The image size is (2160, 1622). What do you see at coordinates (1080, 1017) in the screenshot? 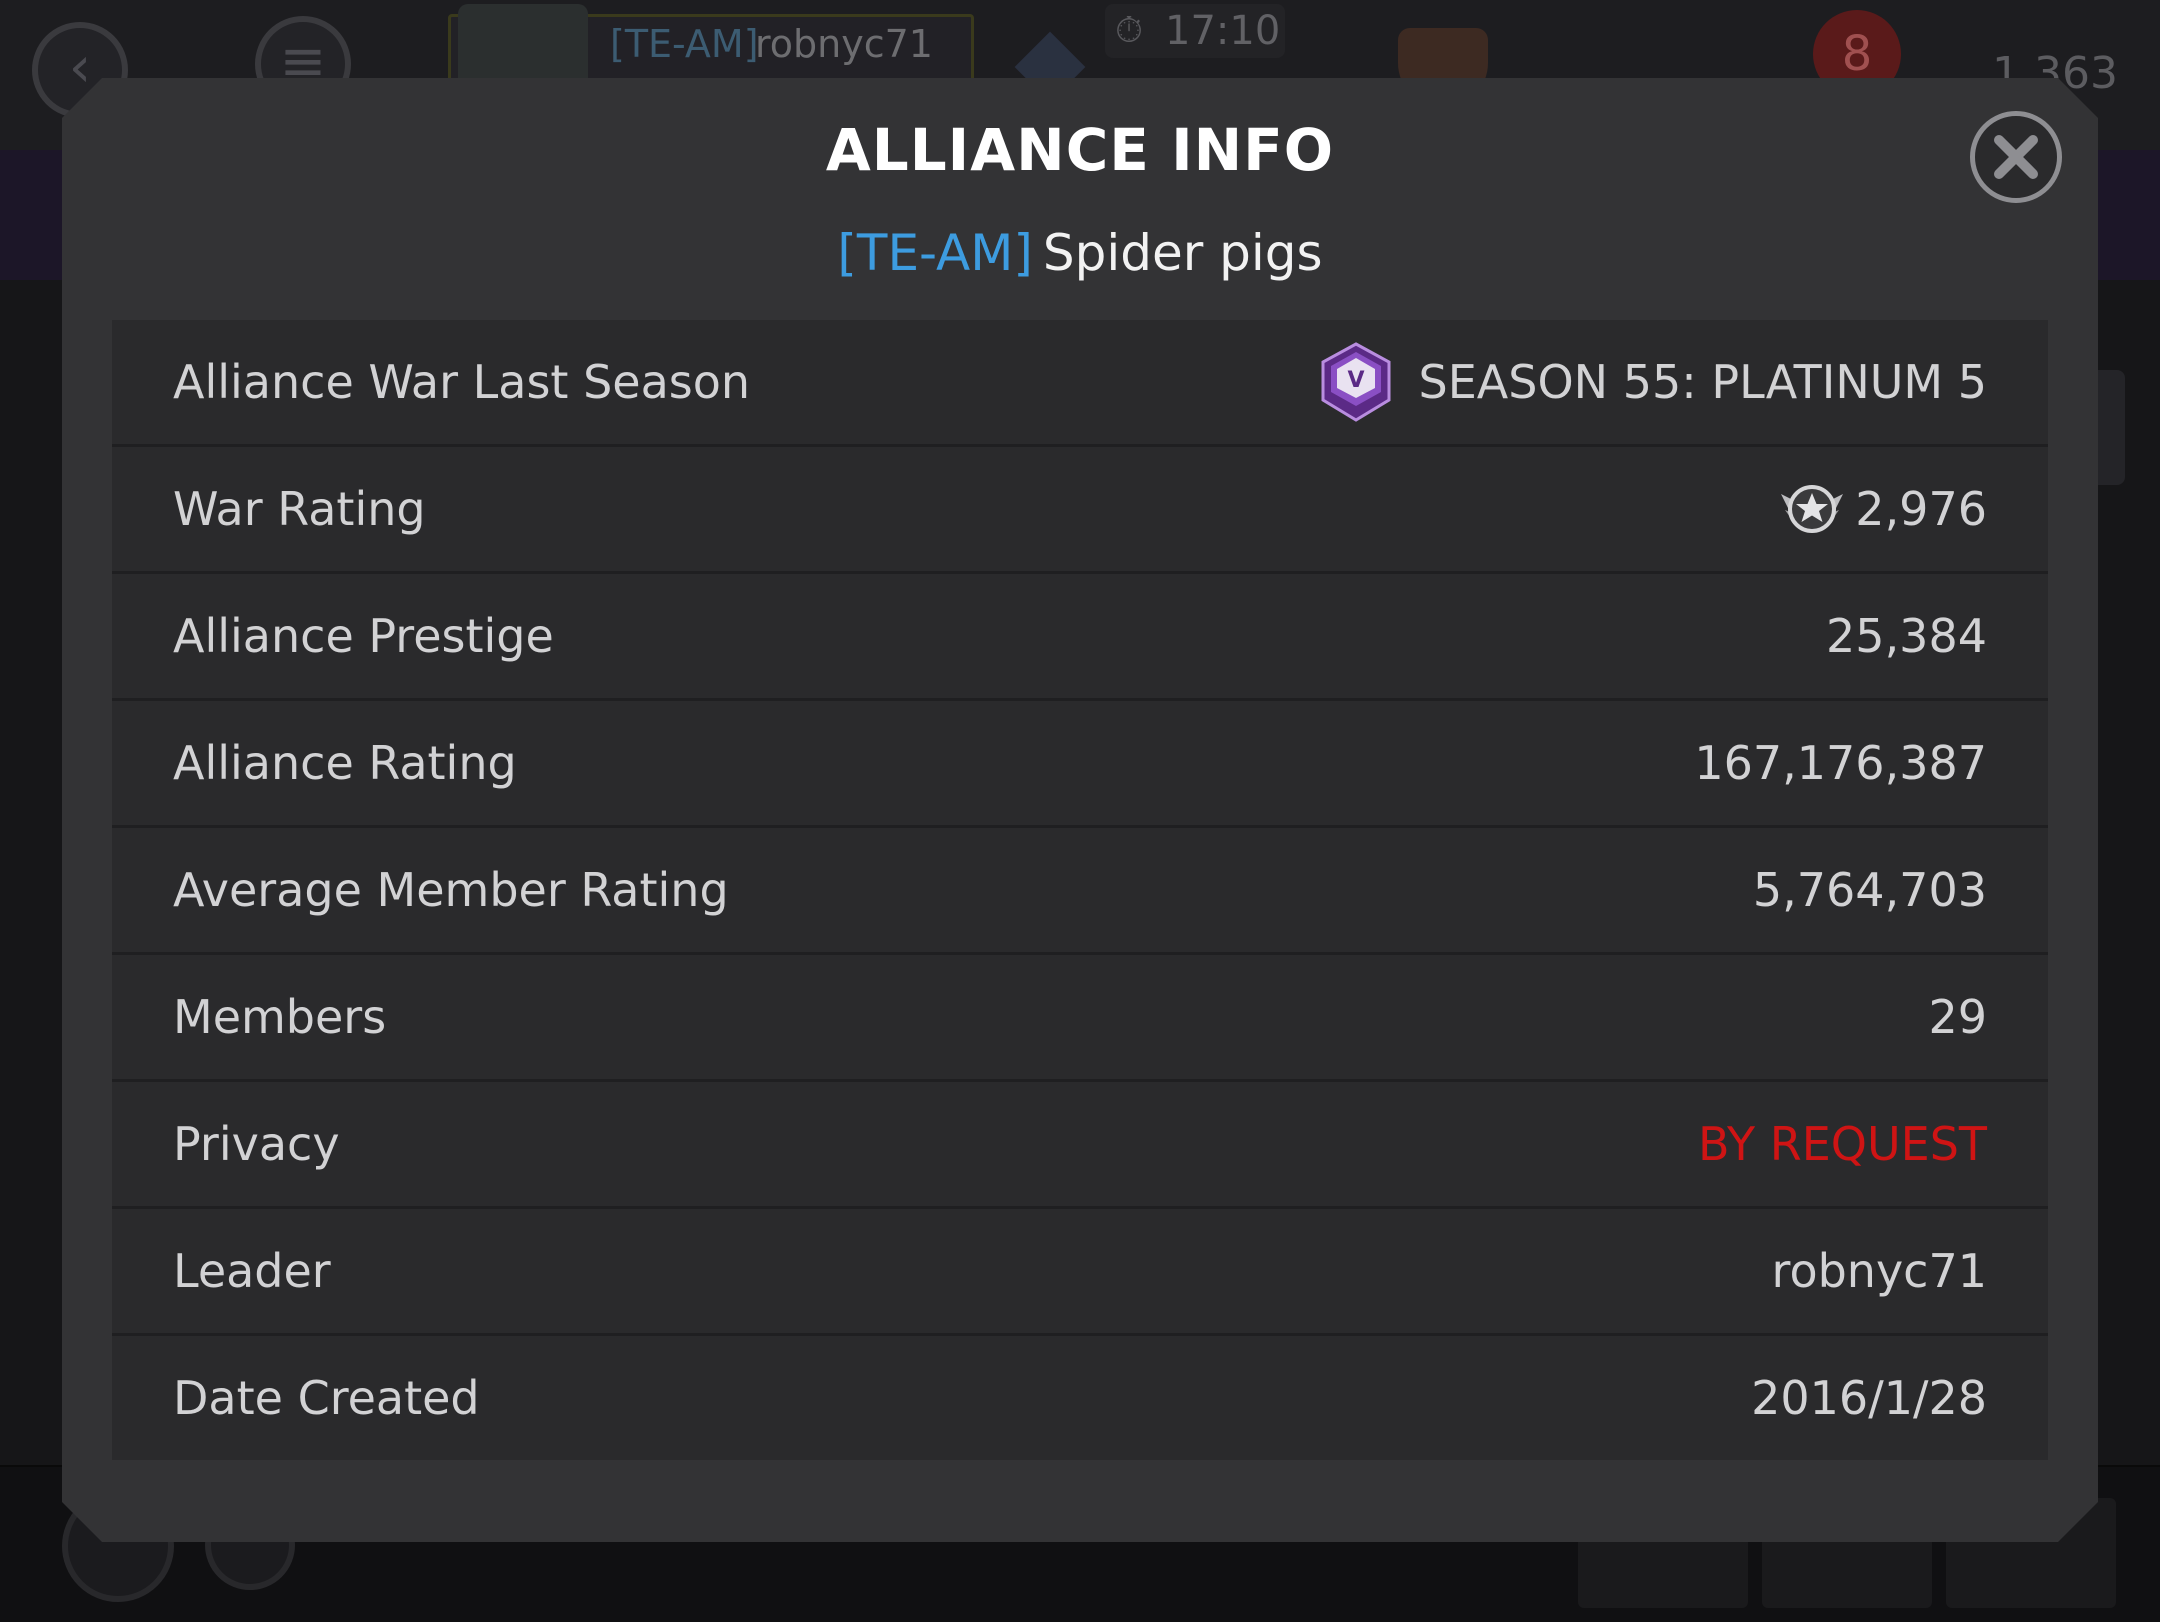
I see `row-members: Members 29` at bounding box center [1080, 1017].